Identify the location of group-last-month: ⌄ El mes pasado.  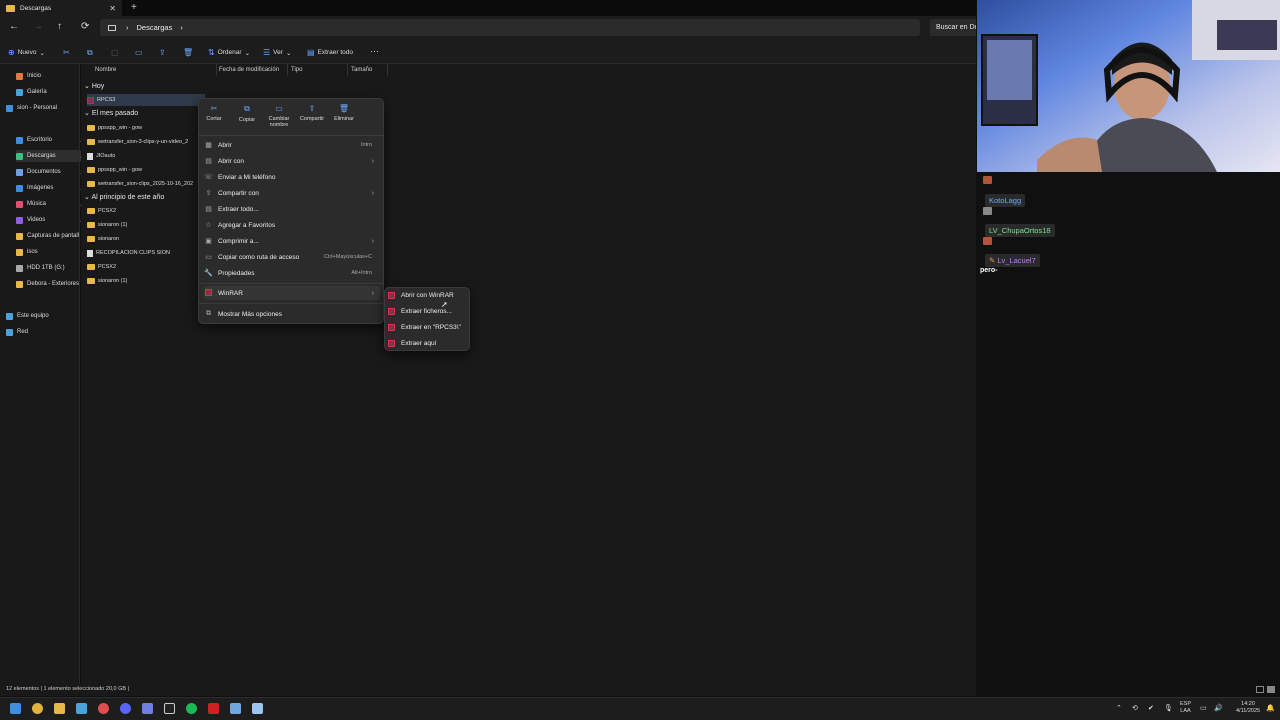
(111, 113).